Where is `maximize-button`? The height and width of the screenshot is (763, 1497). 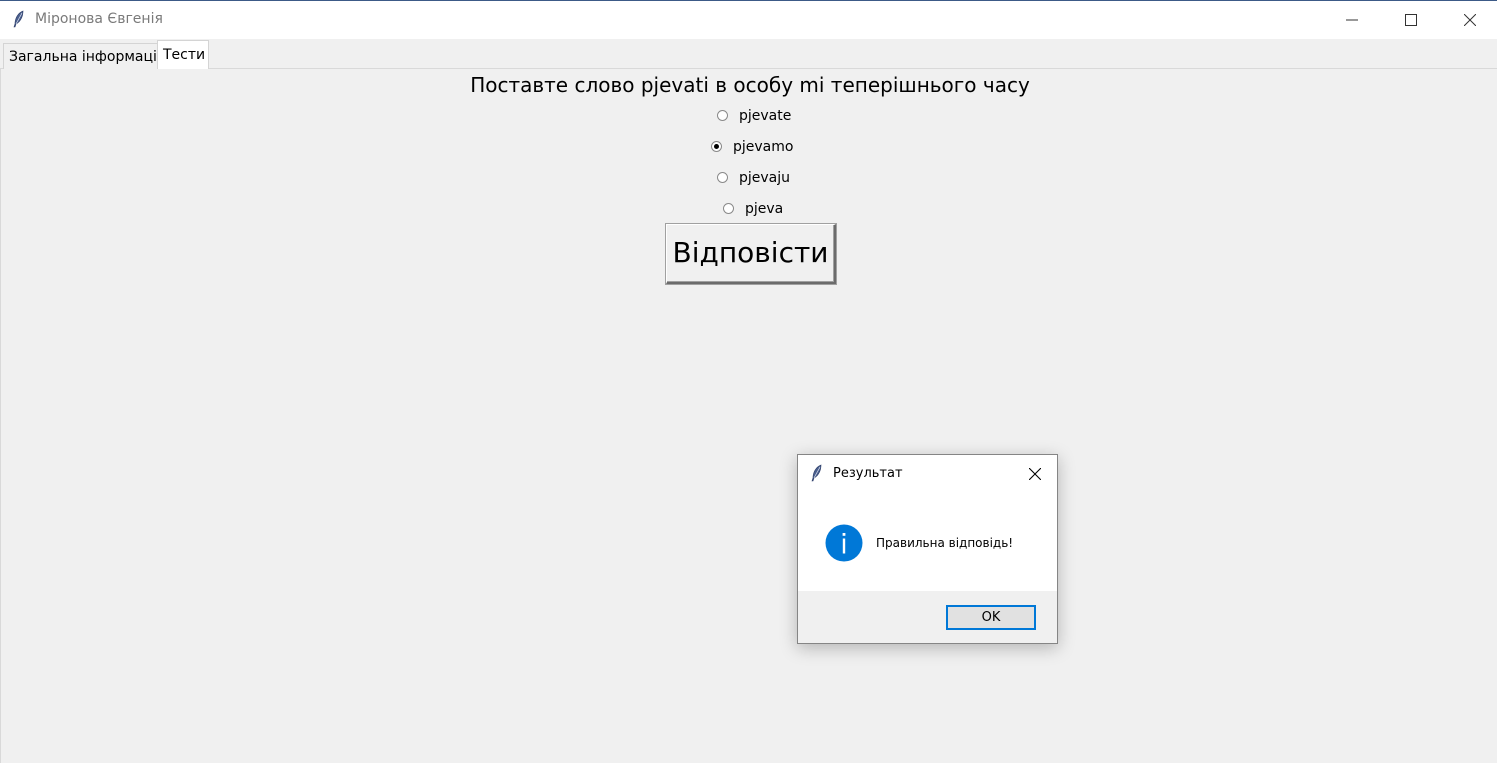
maximize-button is located at coordinates (1411, 20).